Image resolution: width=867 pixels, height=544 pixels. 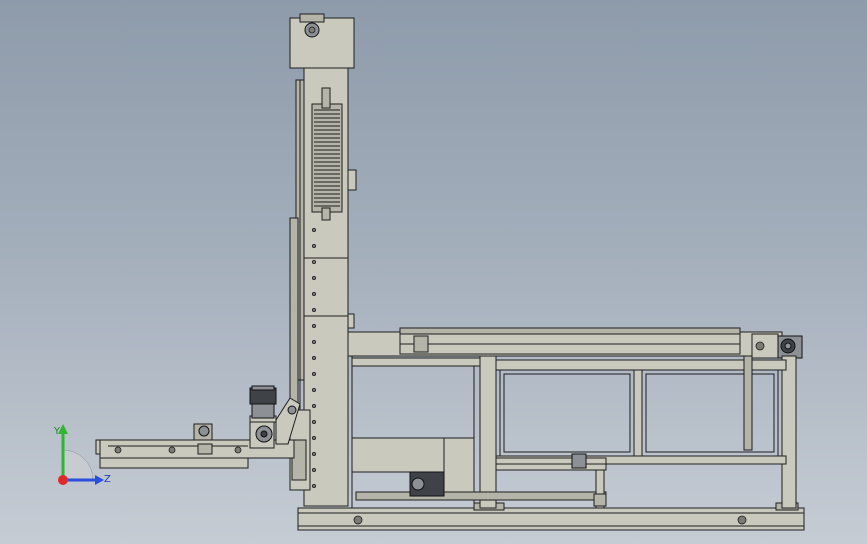 I want to click on triad-quadrant-icon, so click(x=78, y=465).